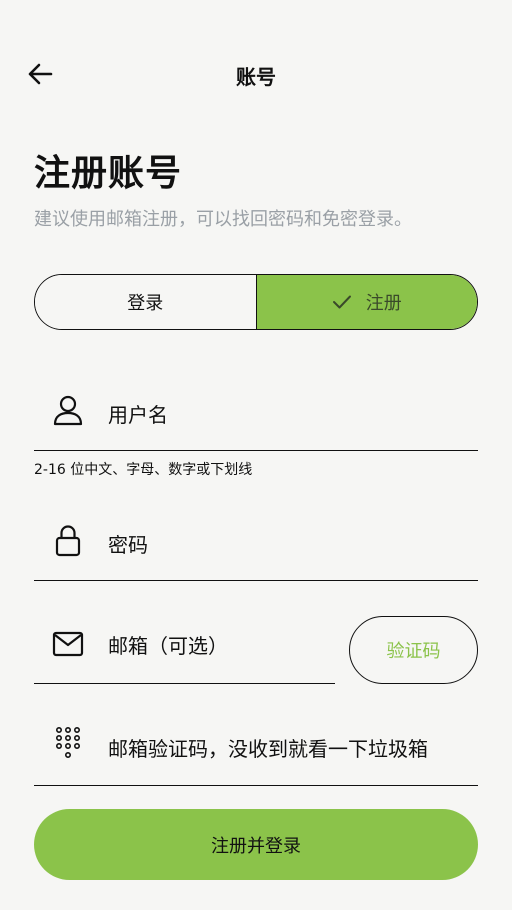 This screenshot has width=512, height=910. I want to click on person-icon, so click(68, 410).